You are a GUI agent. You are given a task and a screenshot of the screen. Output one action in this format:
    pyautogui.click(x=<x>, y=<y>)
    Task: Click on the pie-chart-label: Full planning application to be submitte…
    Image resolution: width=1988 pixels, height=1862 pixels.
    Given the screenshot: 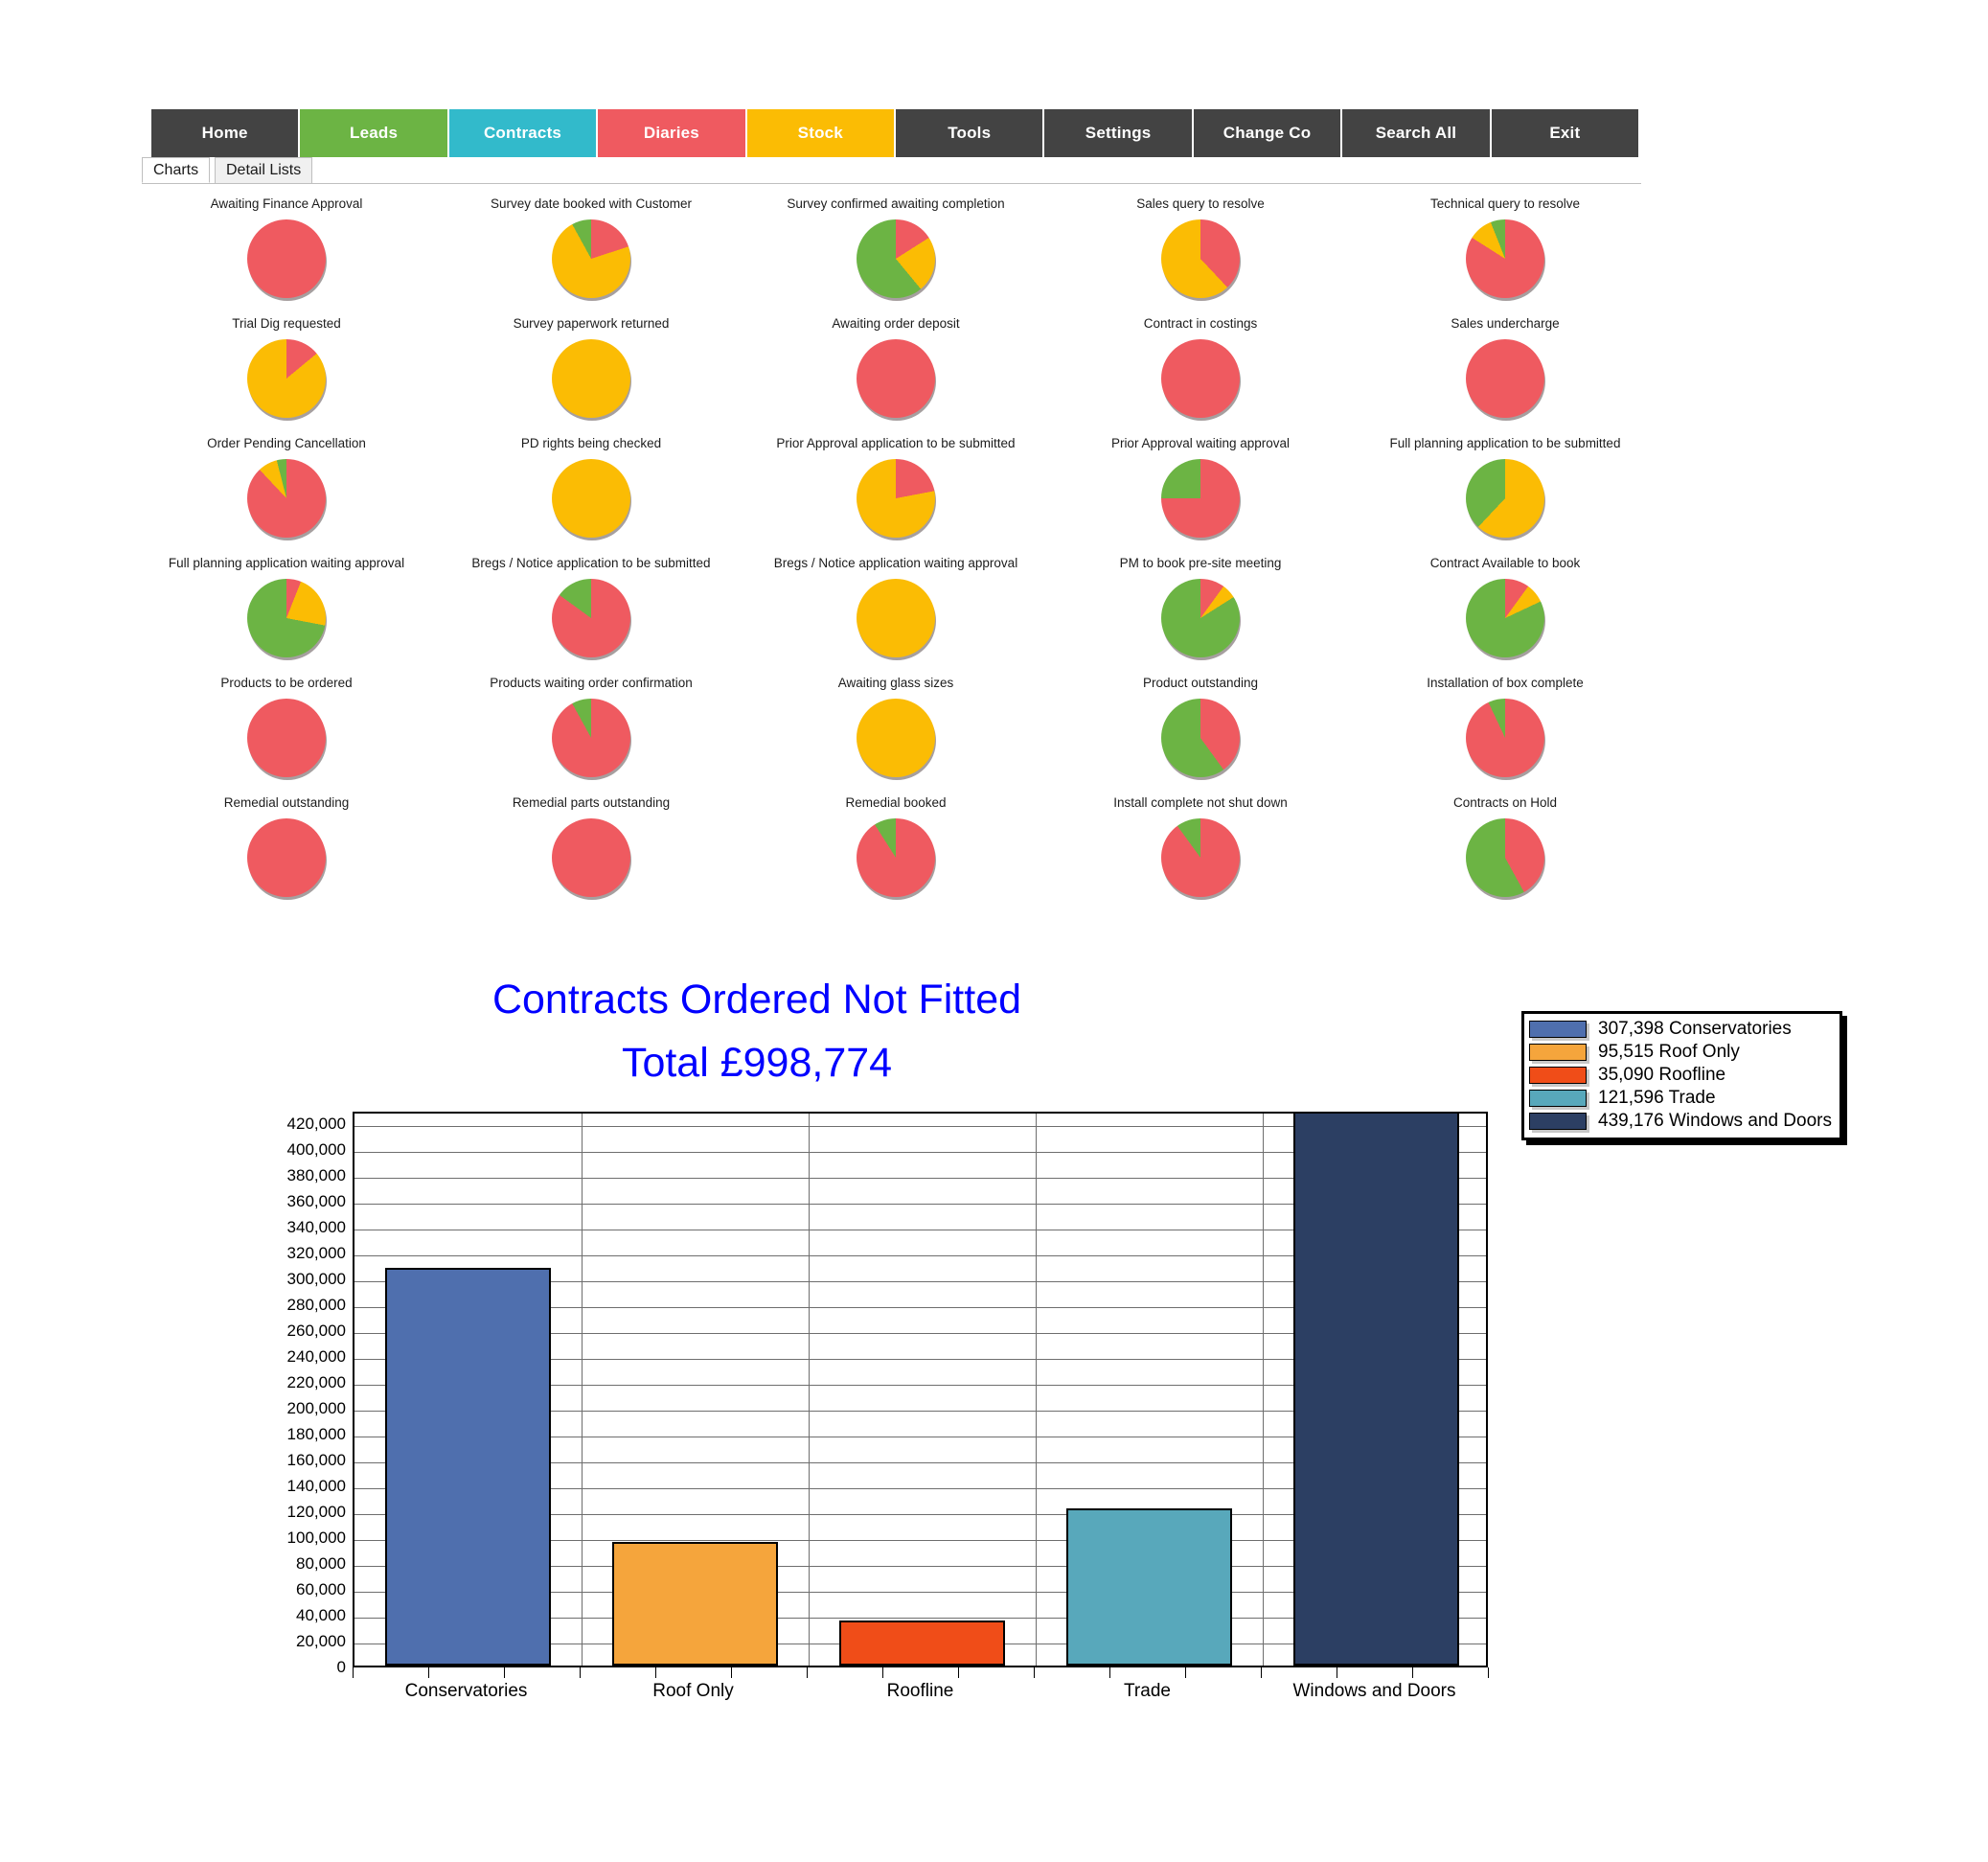 What is the action you would take?
    pyautogui.click(x=1505, y=443)
    